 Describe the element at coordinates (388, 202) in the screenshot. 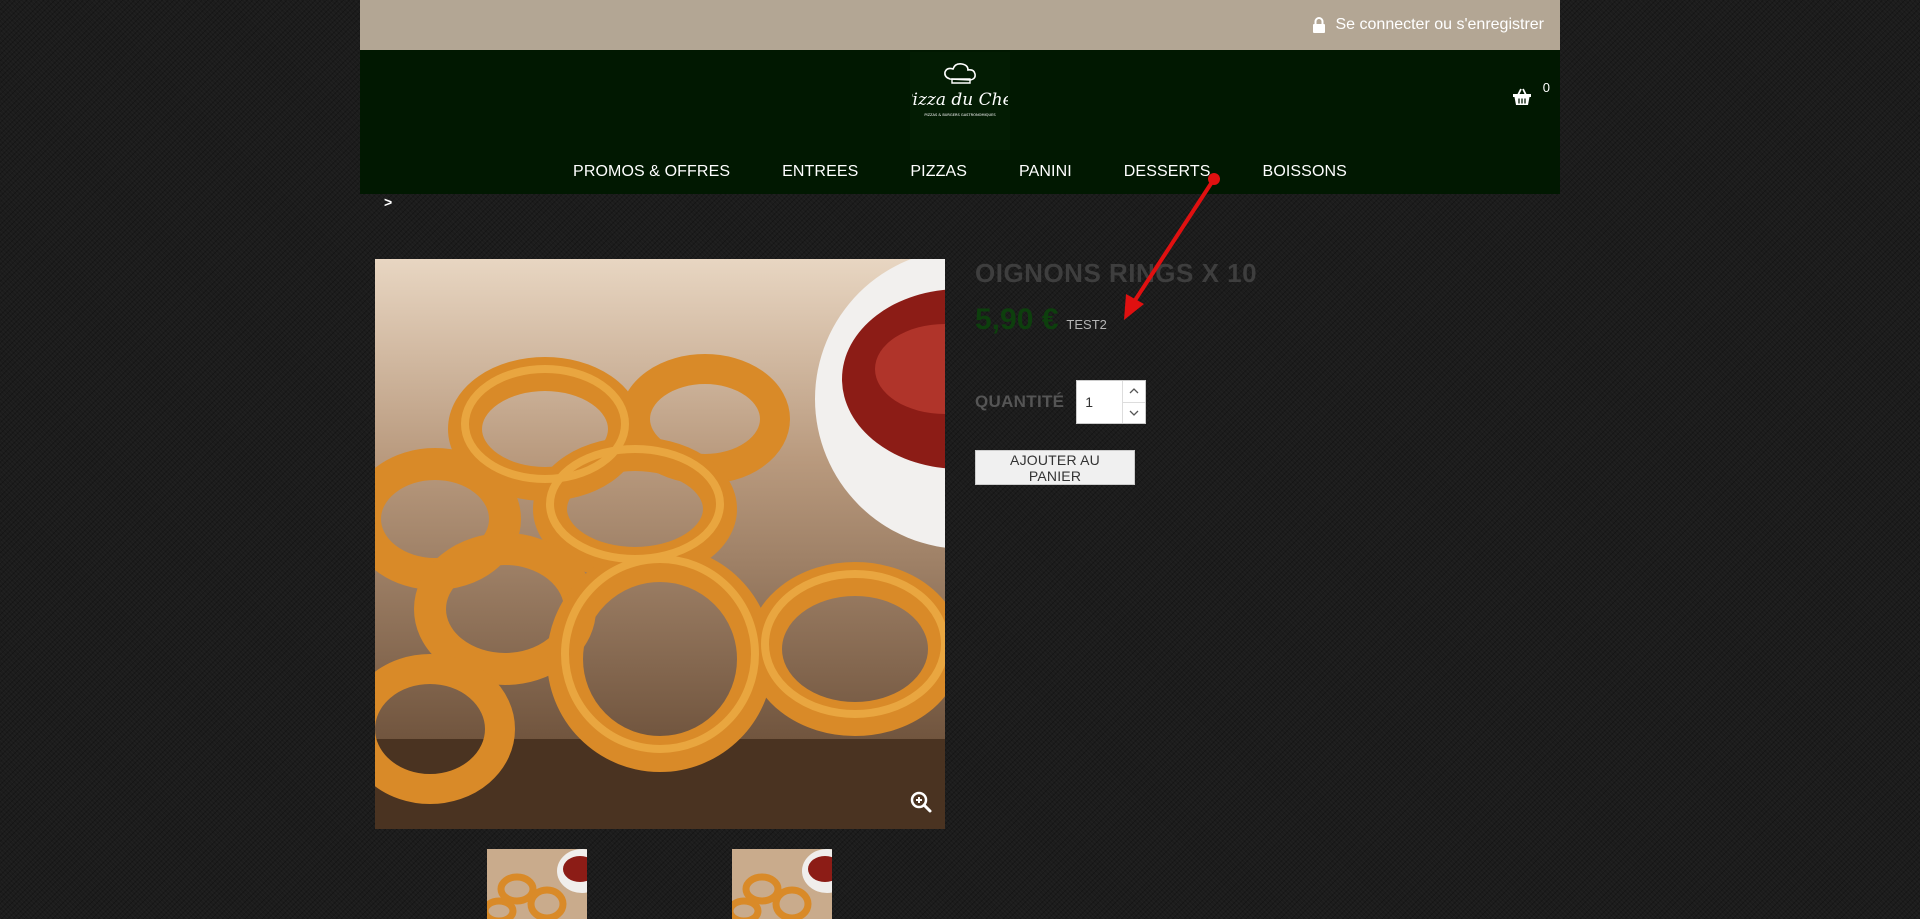

I see `breadcrumb: >` at that location.